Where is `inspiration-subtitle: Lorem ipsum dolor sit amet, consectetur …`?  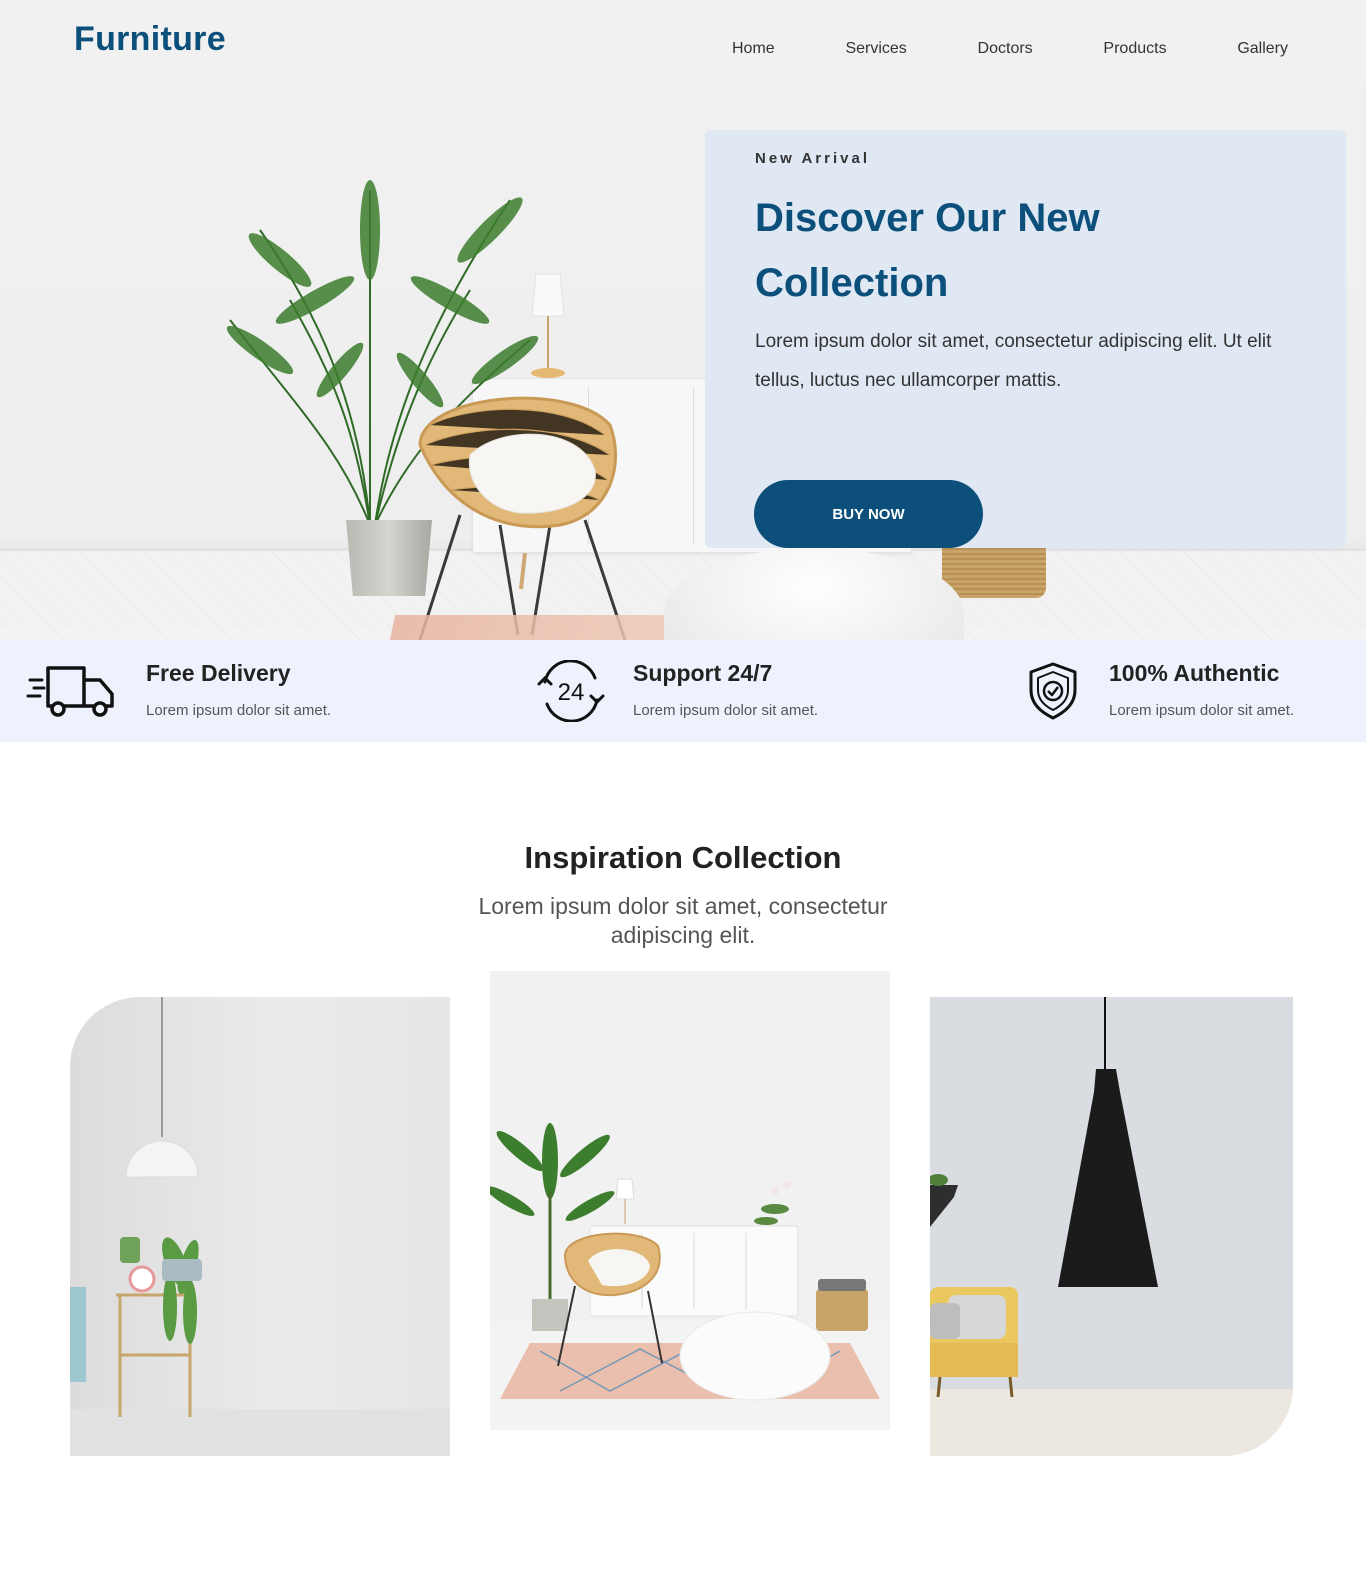 inspiration-subtitle: Lorem ipsum dolor sit amet, consectetur … is located at coordinates (683, 920).